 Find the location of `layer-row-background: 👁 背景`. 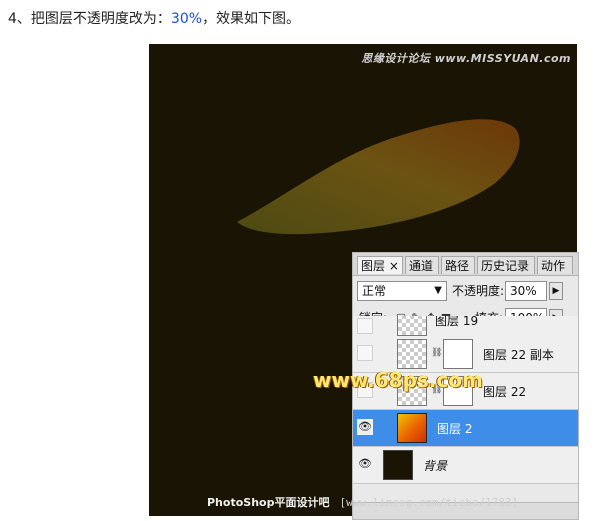

layer-row-background: 👁 背景 is located at coordinates (465, 465).